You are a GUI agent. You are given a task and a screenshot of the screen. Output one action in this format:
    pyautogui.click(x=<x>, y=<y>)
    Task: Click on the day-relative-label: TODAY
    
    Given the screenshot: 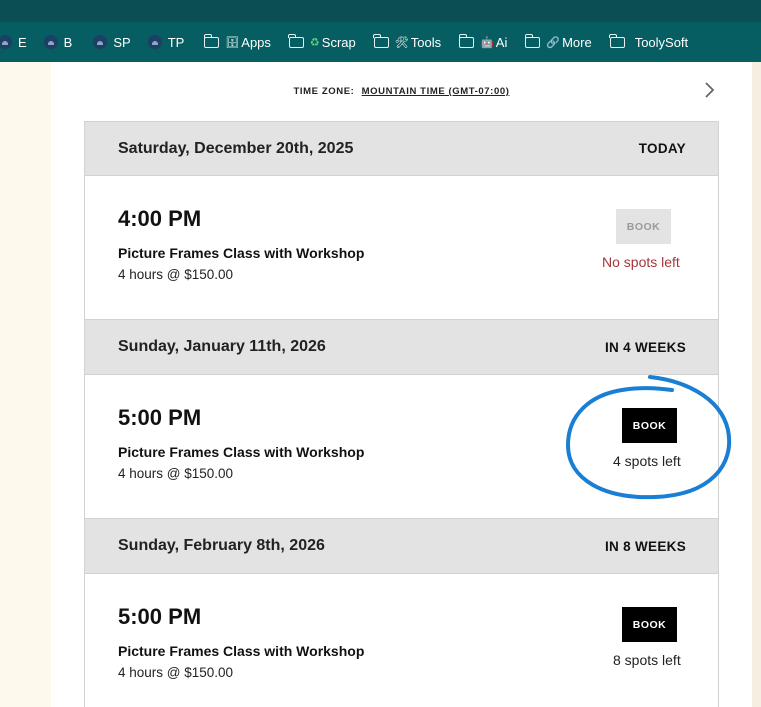 What is the action you would take?
    pyautogui.click(x=662, y=148)
    